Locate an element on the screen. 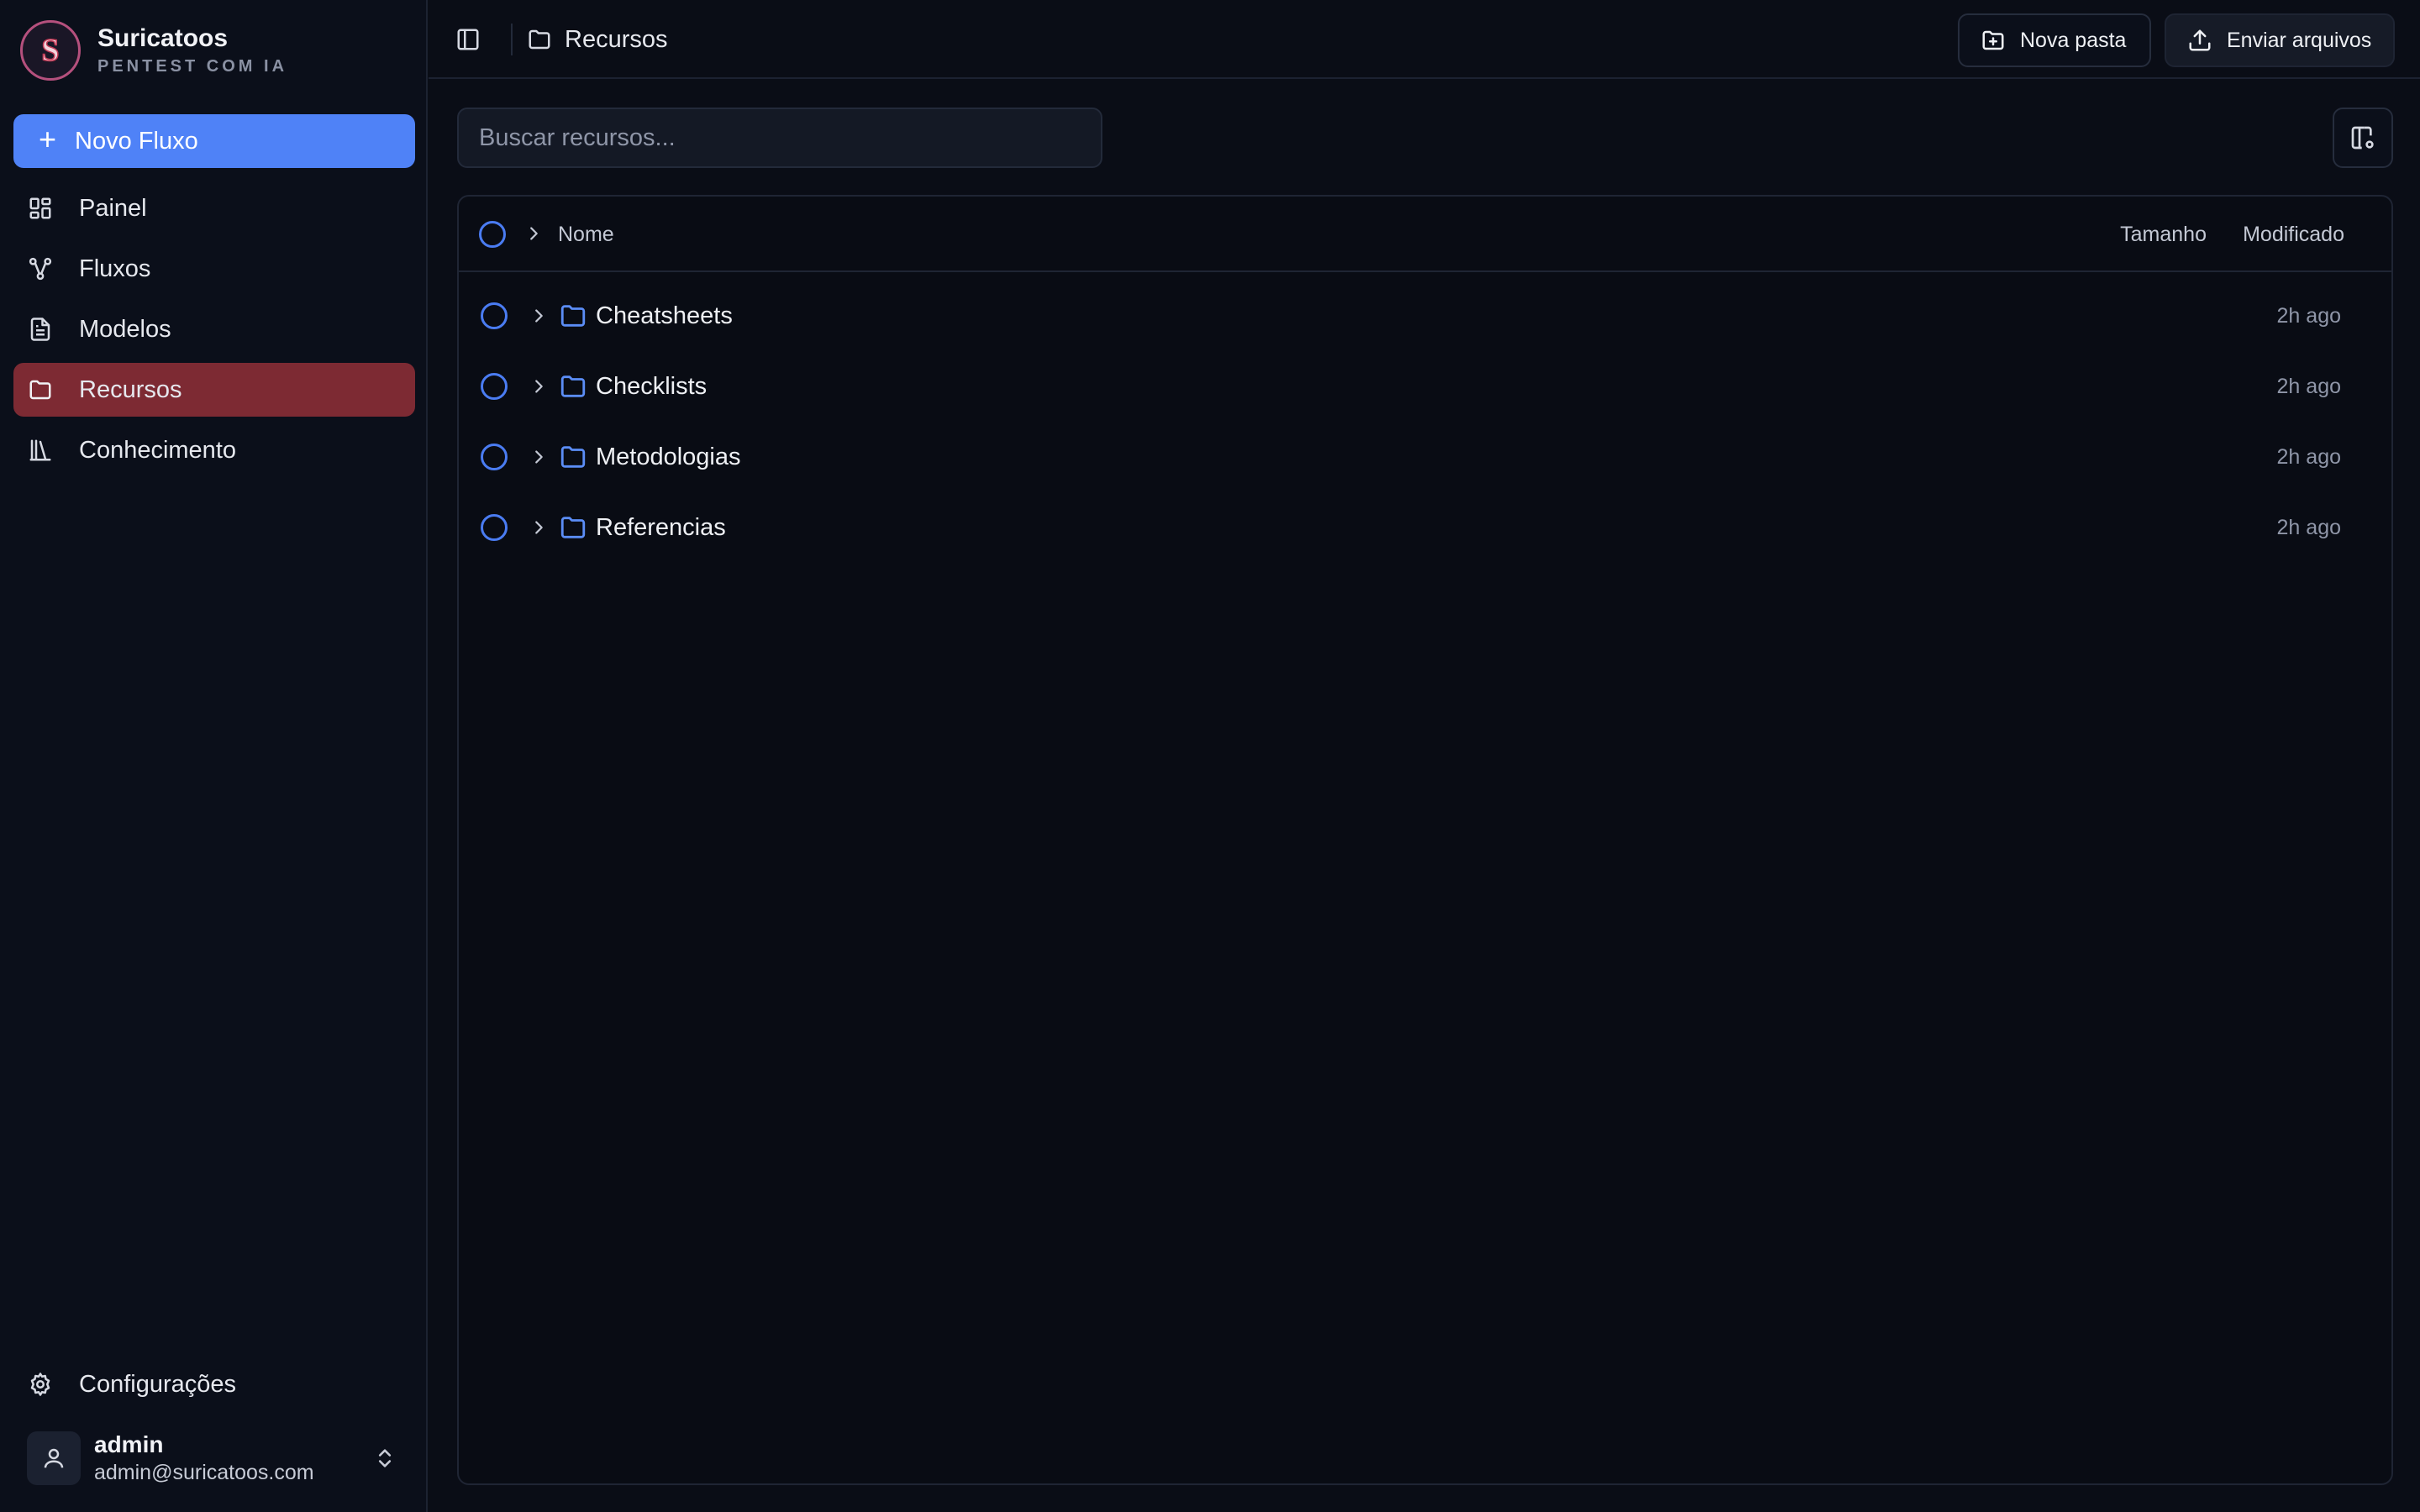 The image size is (2420, 1512). dashboard-icon is located at coordinates (40, 208).